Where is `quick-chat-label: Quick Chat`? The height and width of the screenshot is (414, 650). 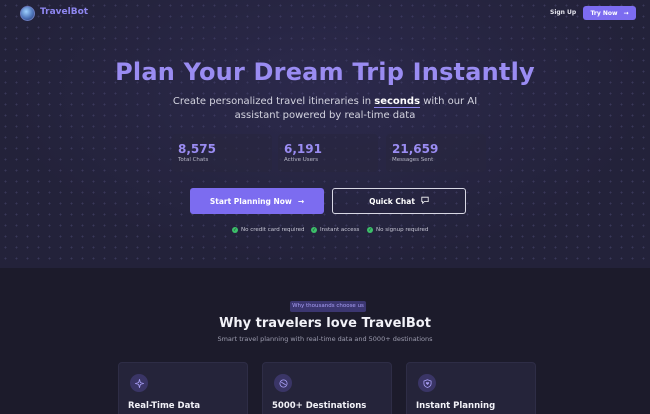
quick-chat-label: Quick Chat is located at coordinates (392, 201).